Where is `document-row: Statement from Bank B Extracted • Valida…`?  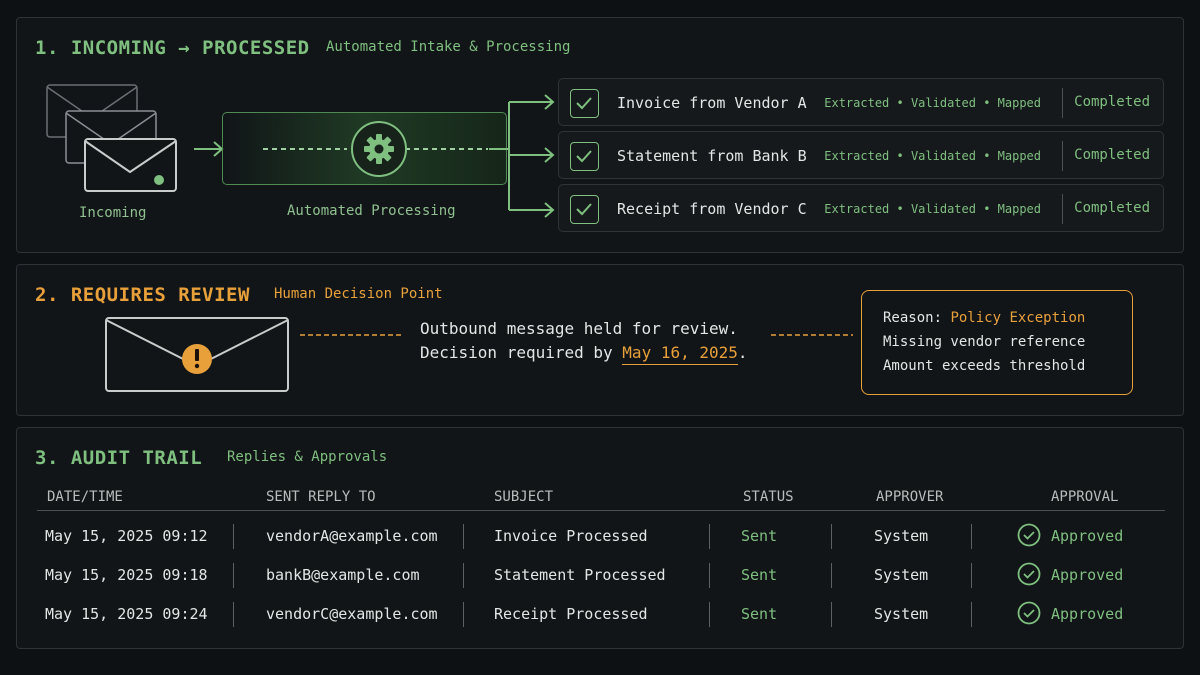 document-row: Statement from Bank B Extracted • Valida… is located at coordinates (861, 155).